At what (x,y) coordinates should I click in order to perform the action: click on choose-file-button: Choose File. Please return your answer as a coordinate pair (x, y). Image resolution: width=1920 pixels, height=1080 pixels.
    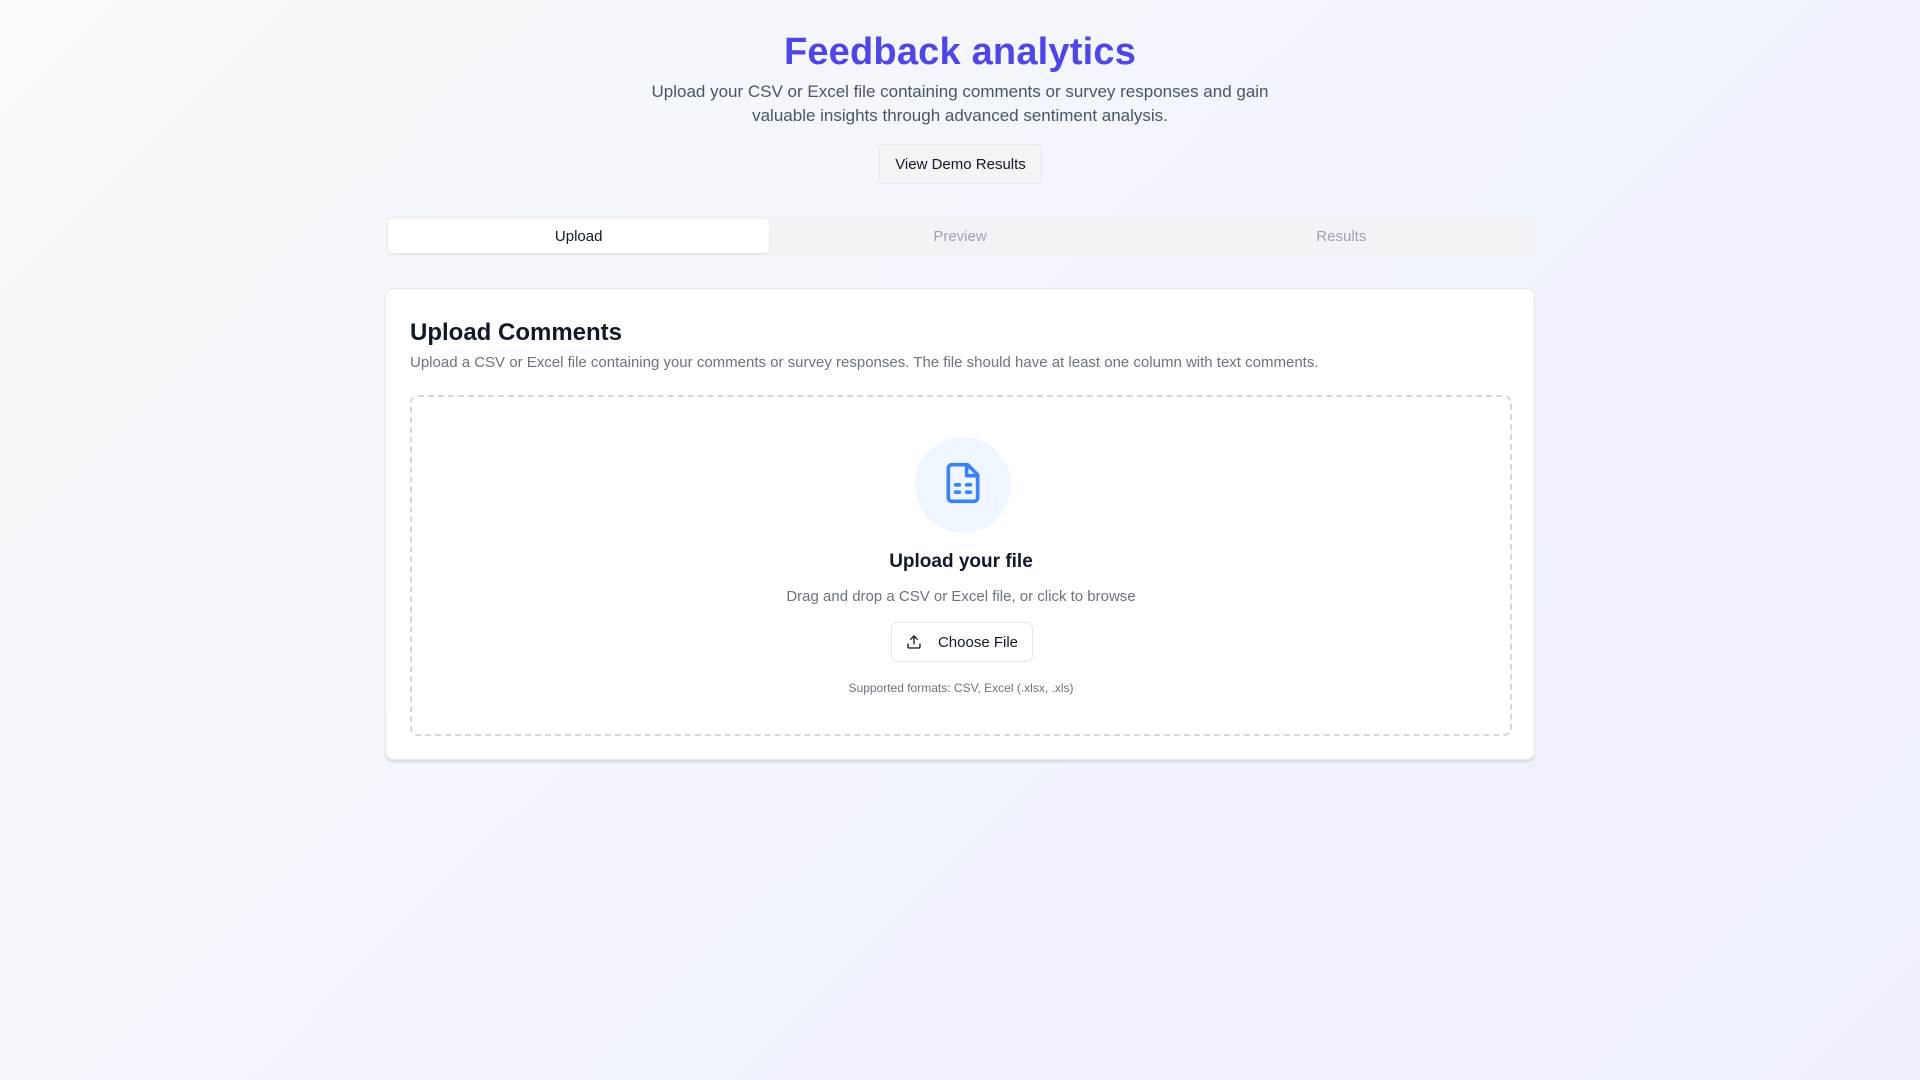
    Looking at the image, I should click on (962, 642).